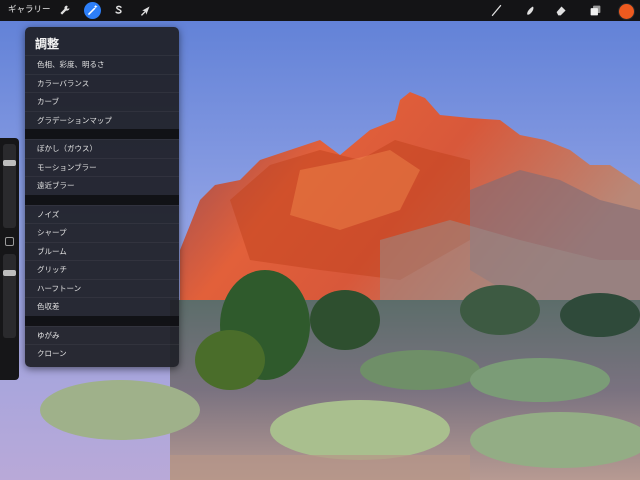 This screenshot has width=640, height=480. What do you see at coordinates (9, 241) in the screenshot?
I see `modify-button` at bounding box center [9, 241].